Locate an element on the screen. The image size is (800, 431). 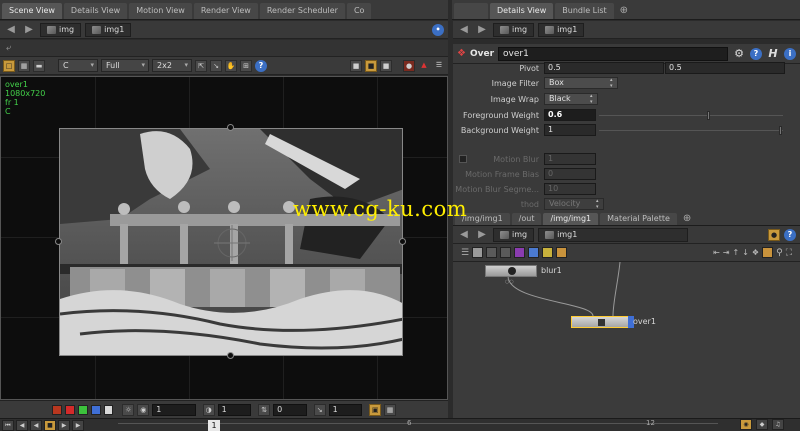
gear-icon: ⚙ is located at coordinates (739, 54).